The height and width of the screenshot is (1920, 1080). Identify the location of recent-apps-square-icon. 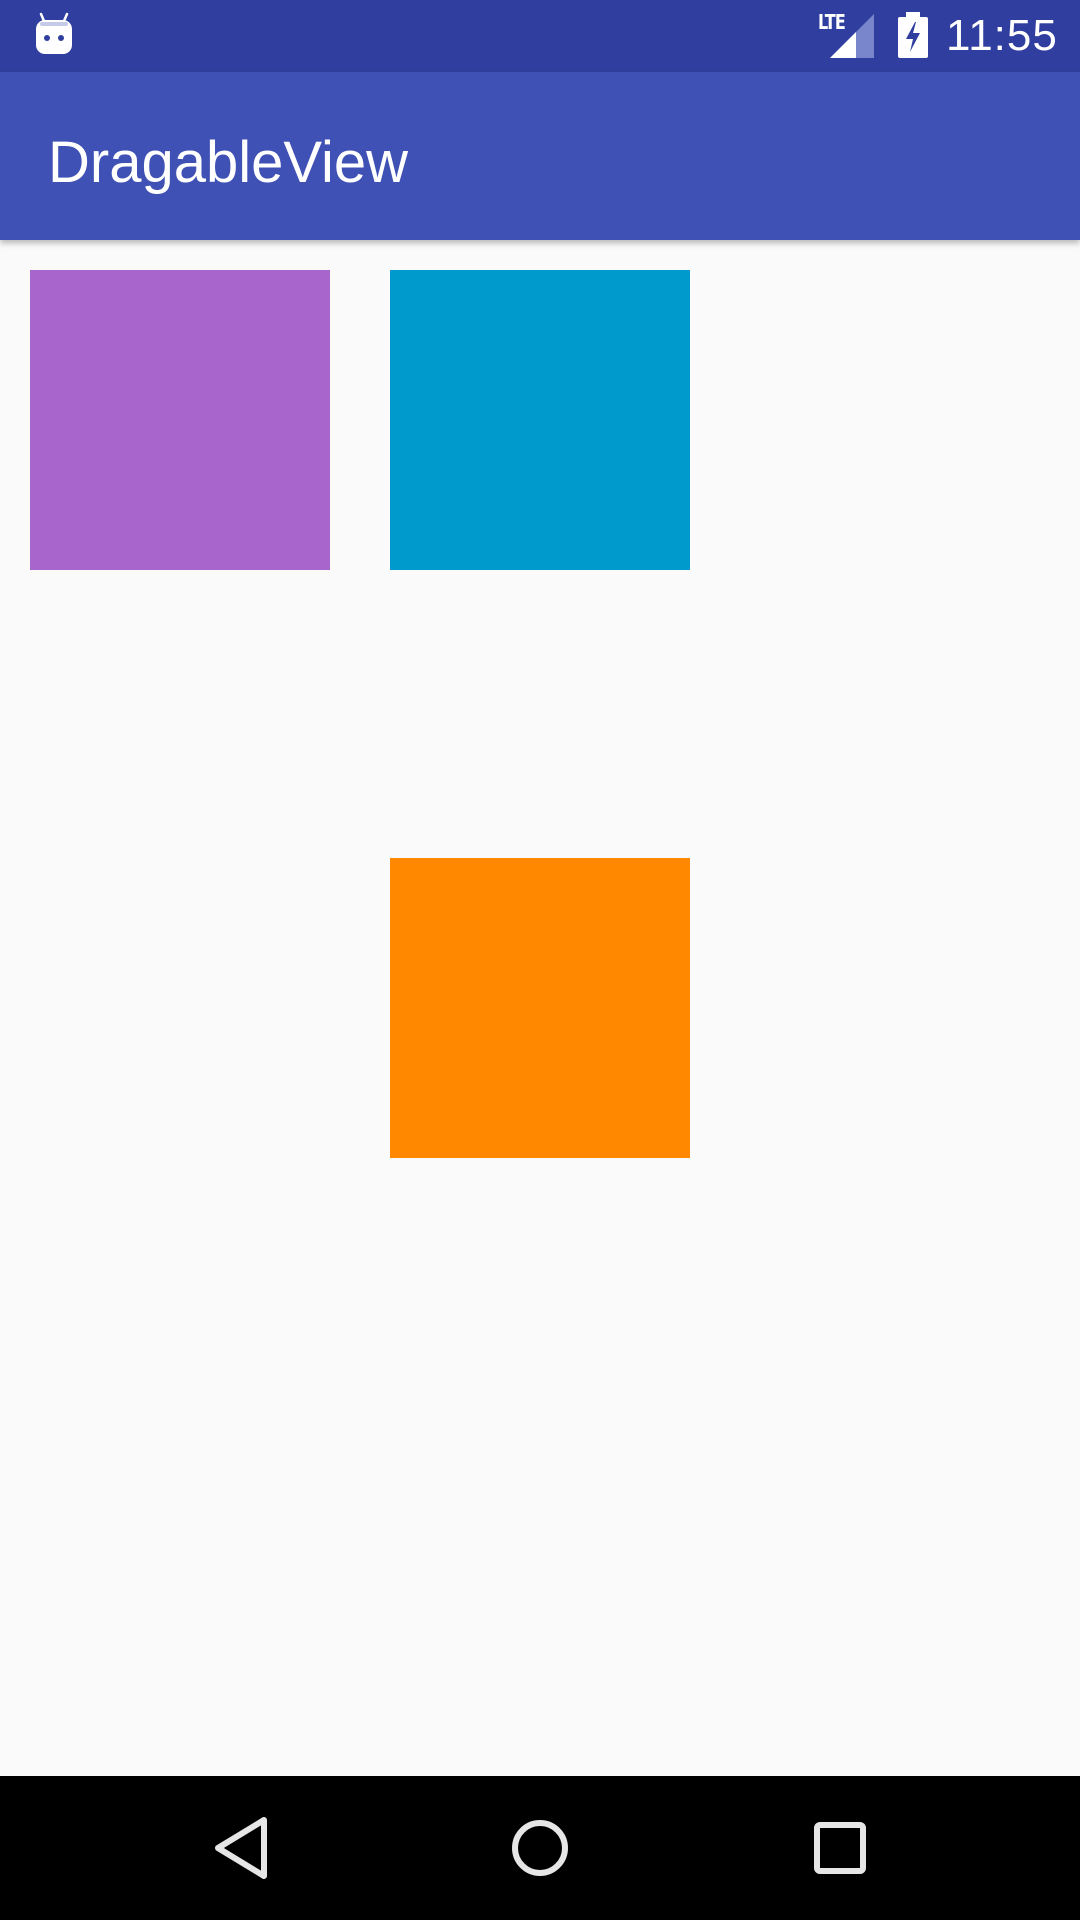
(840, 1848).